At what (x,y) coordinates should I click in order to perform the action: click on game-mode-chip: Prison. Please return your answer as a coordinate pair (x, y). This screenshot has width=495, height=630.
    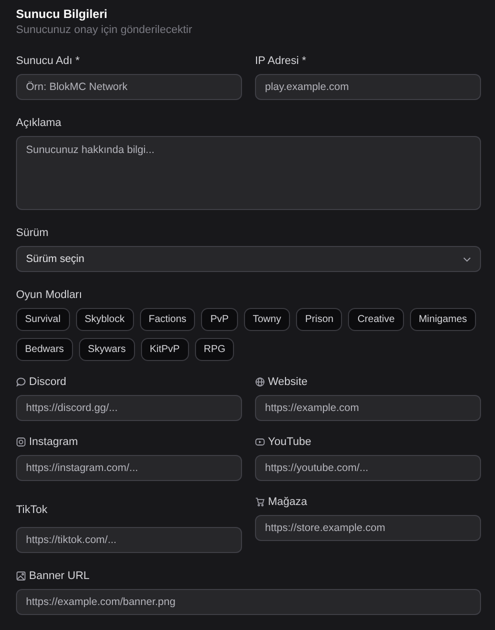
    Looking at the image, I should click on (319, 319).